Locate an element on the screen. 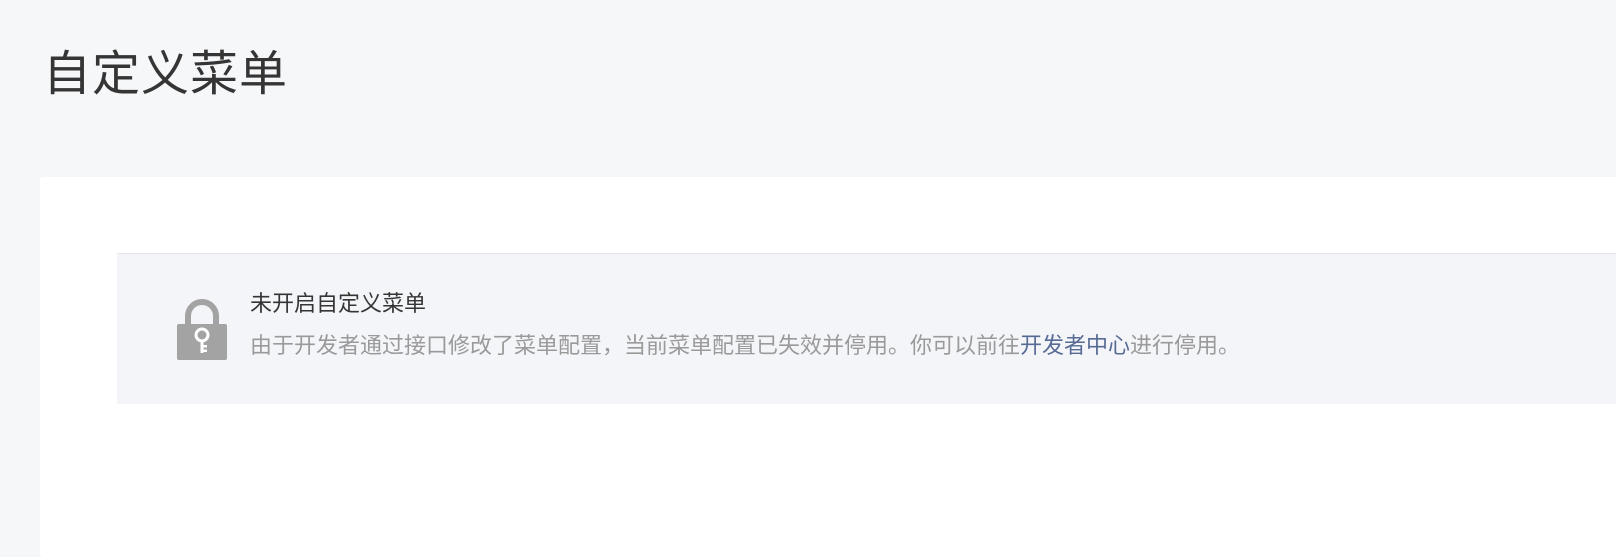 This screenshot has width=1616, height=557. developer-center-link: 开发者中心 is located at coordinates (1075, 346).